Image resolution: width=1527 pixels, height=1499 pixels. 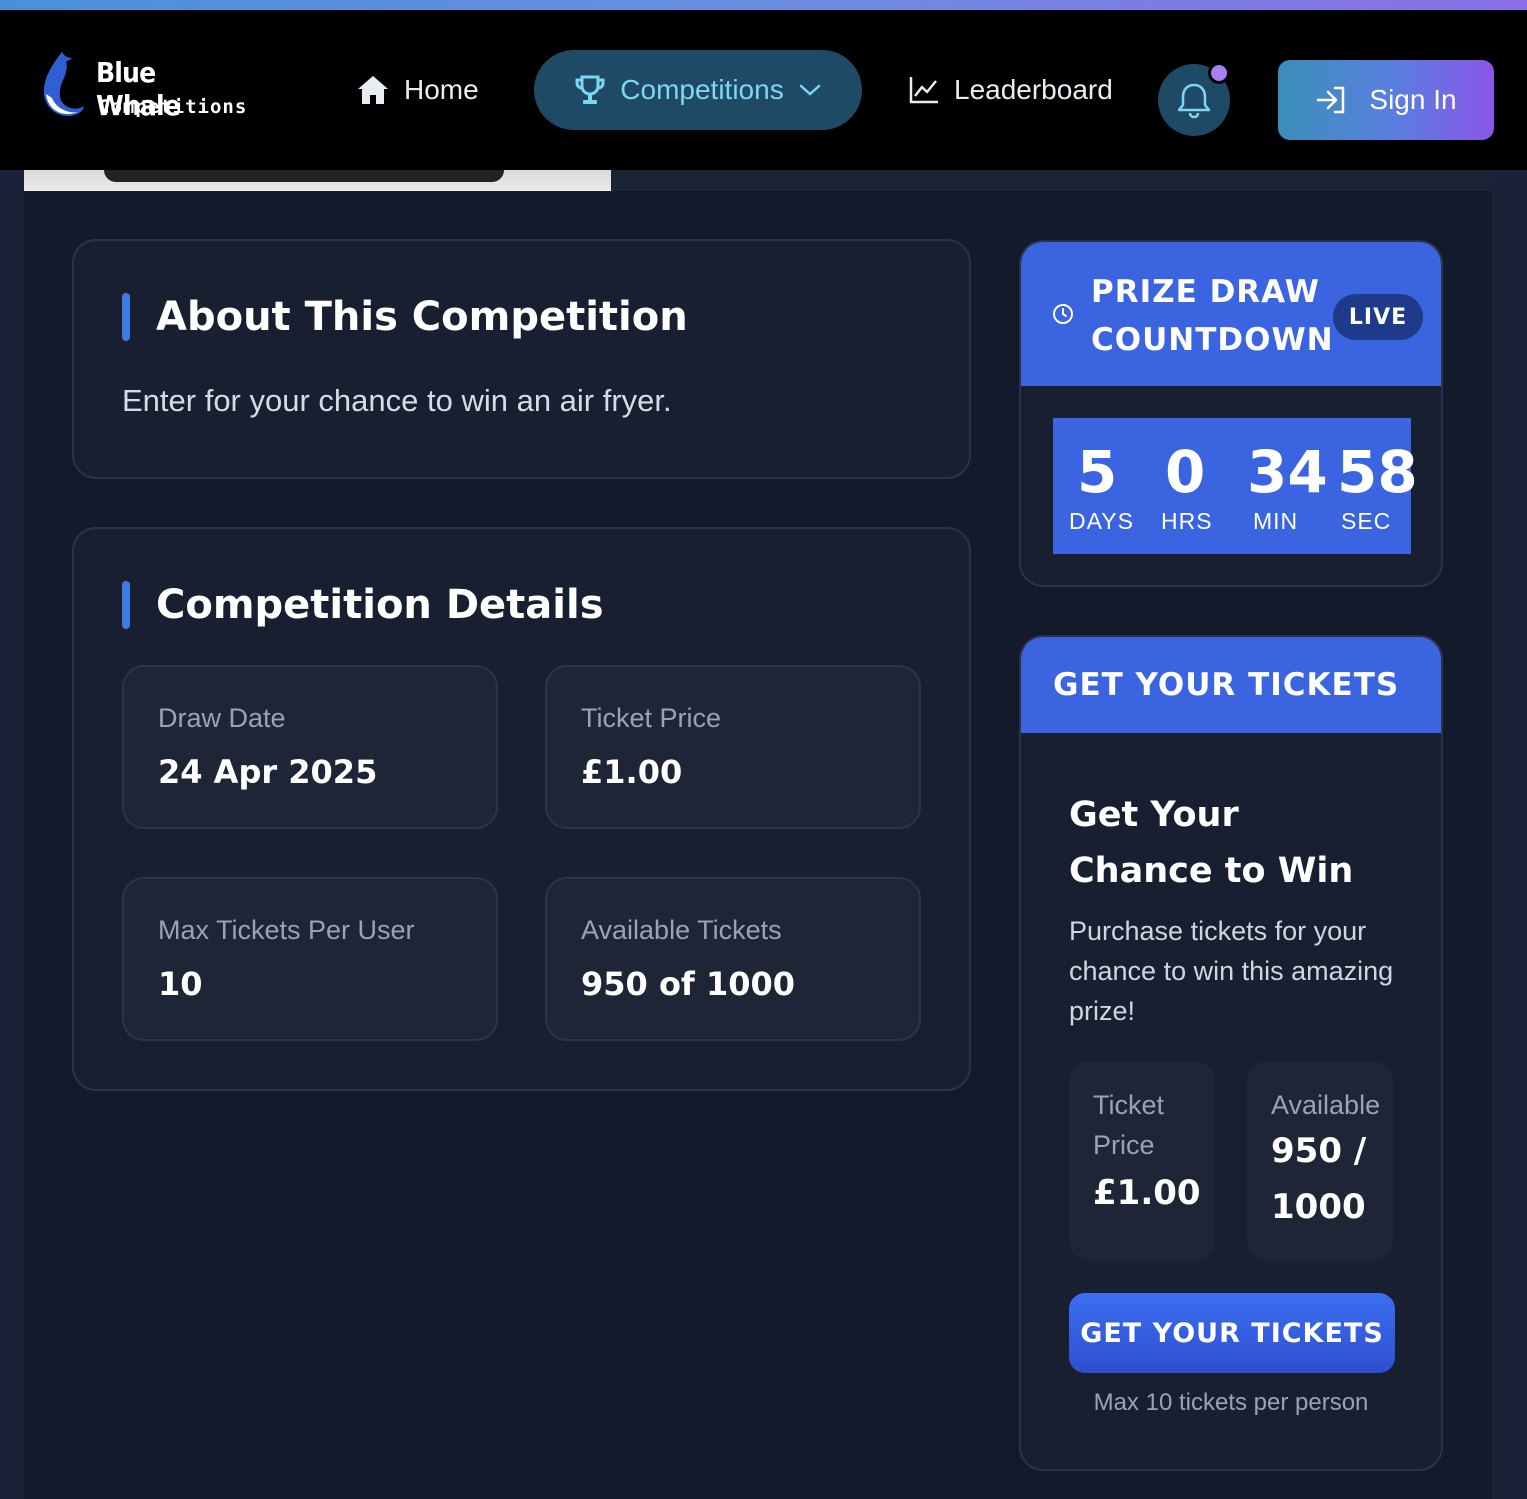 What do you see at coordinates (1326, 1105) in the screenshot?
I see `available-label: Available` at bounding box center [1326, 1105].